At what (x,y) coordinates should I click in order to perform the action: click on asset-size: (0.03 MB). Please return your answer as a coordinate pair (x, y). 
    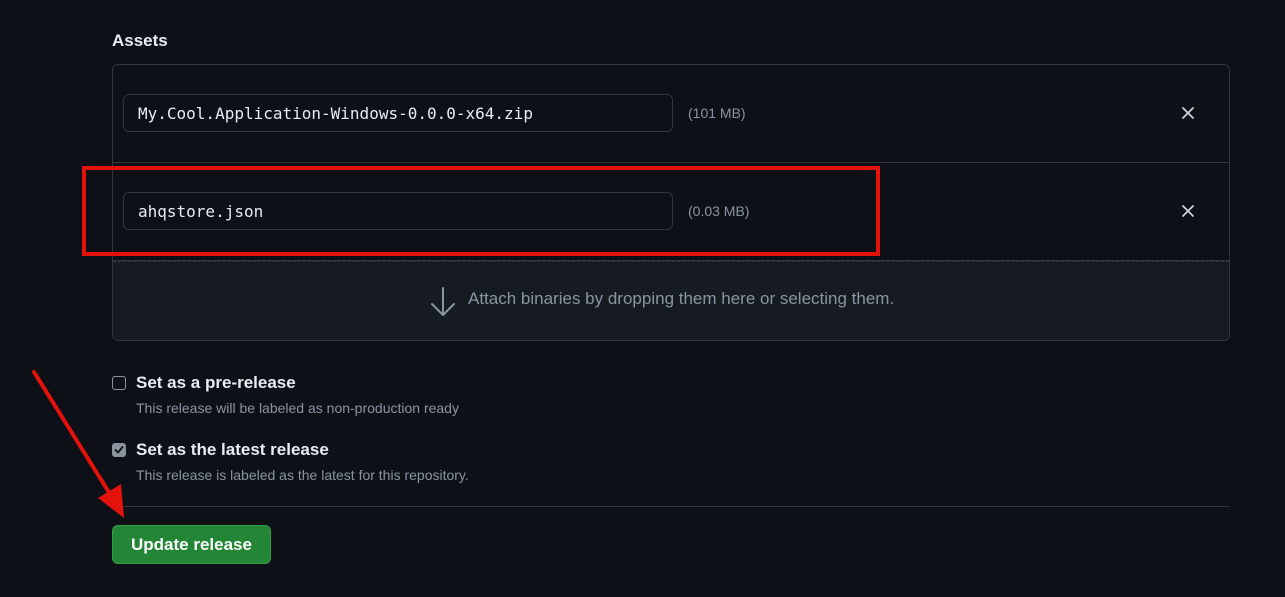
    Looking at the image, I should click on (719, 211).